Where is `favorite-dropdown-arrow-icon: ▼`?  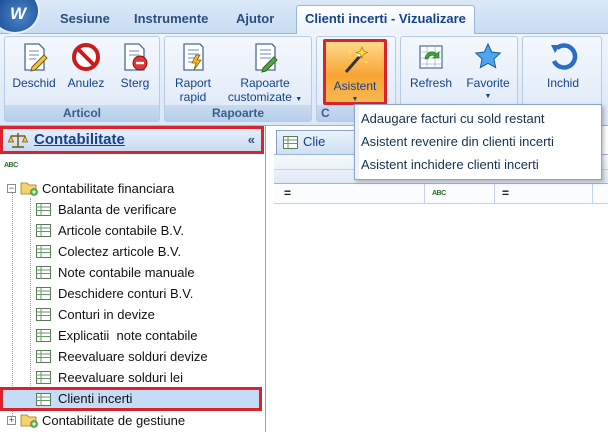
favorite-dropdown-arrow-icon: ▼ is located at coordinates (488, 96).